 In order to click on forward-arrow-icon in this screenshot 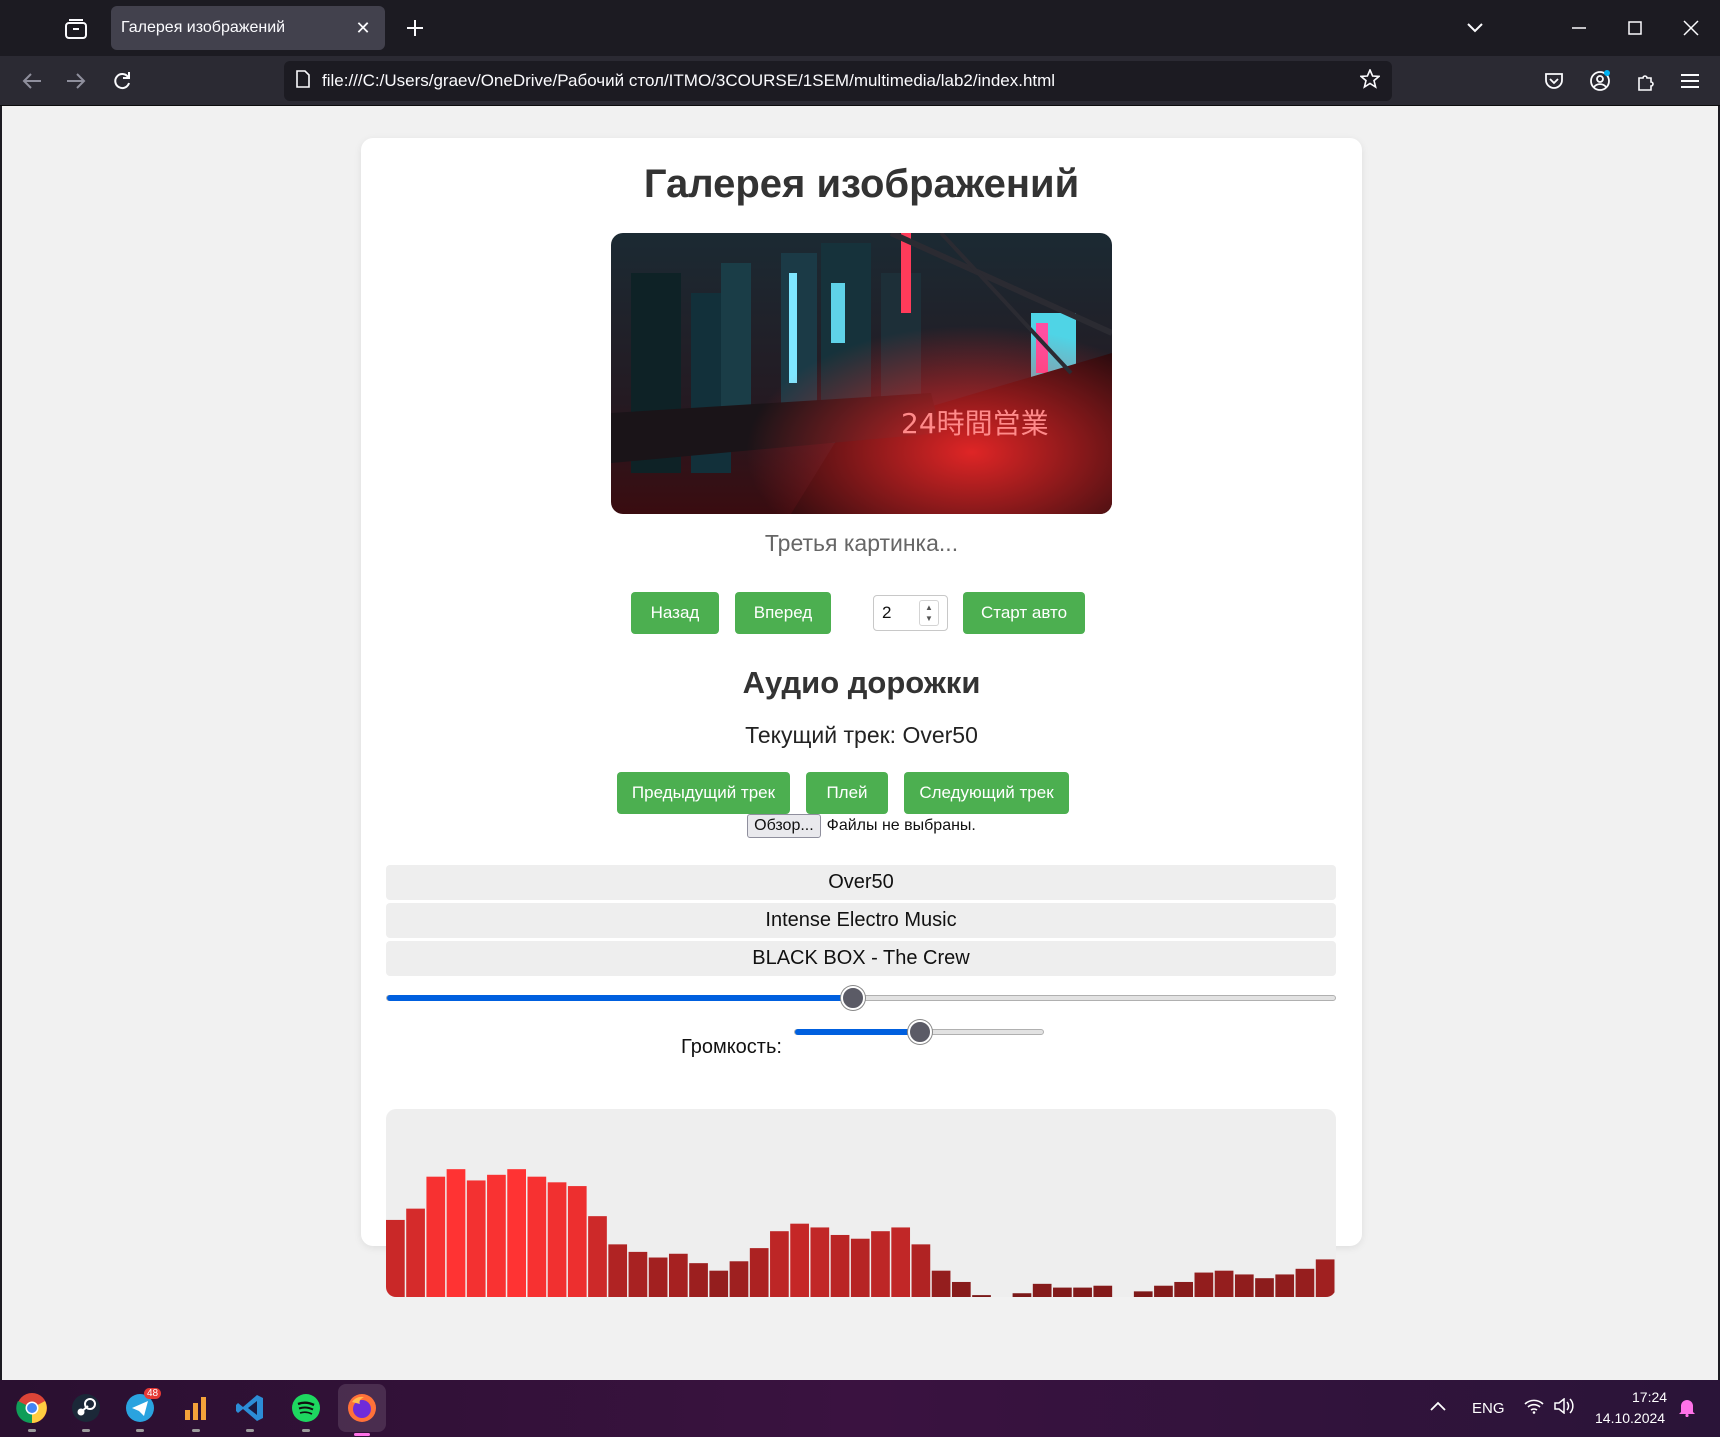, I will do `click(76, 81)`.